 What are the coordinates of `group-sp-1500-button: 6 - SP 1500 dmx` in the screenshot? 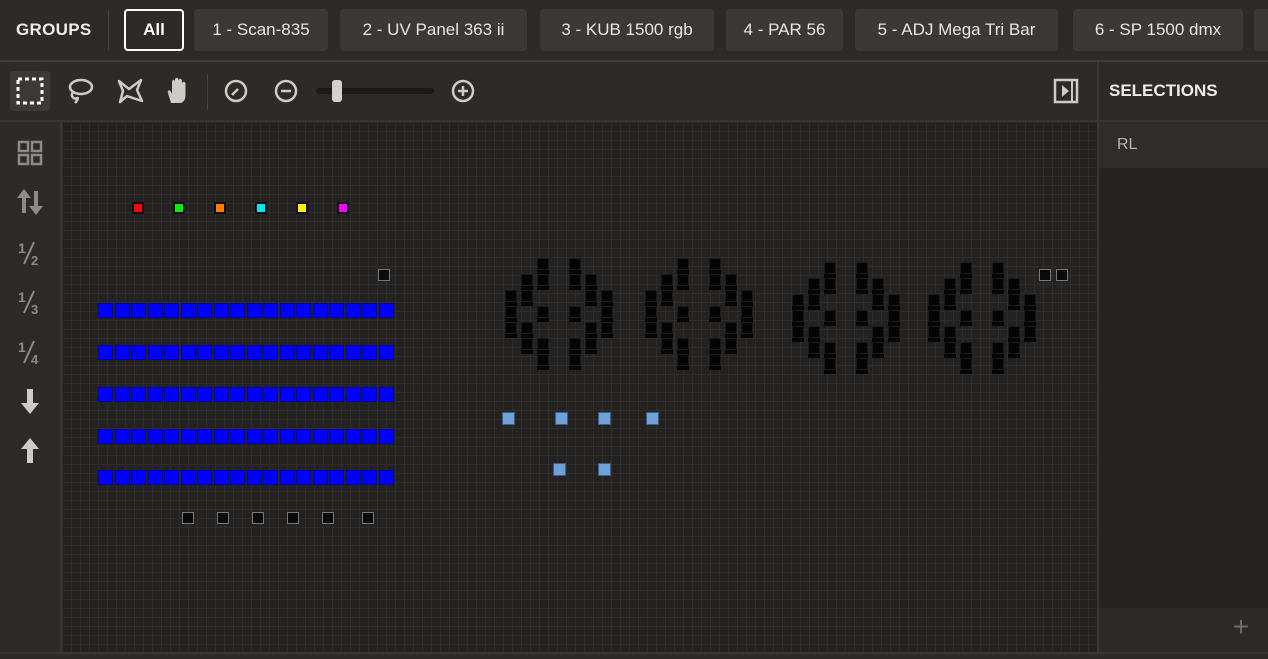 It's located at (1158, 30).